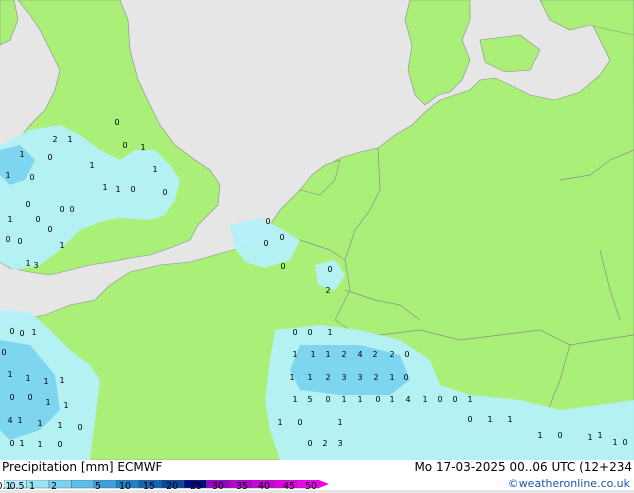 This screenshot has width=634, height=493. What do you see at coordinates (569, 483) in the screenshot?
I see `credit-link: ©weatheronline.co.uk` at bounding box center [569, 483].